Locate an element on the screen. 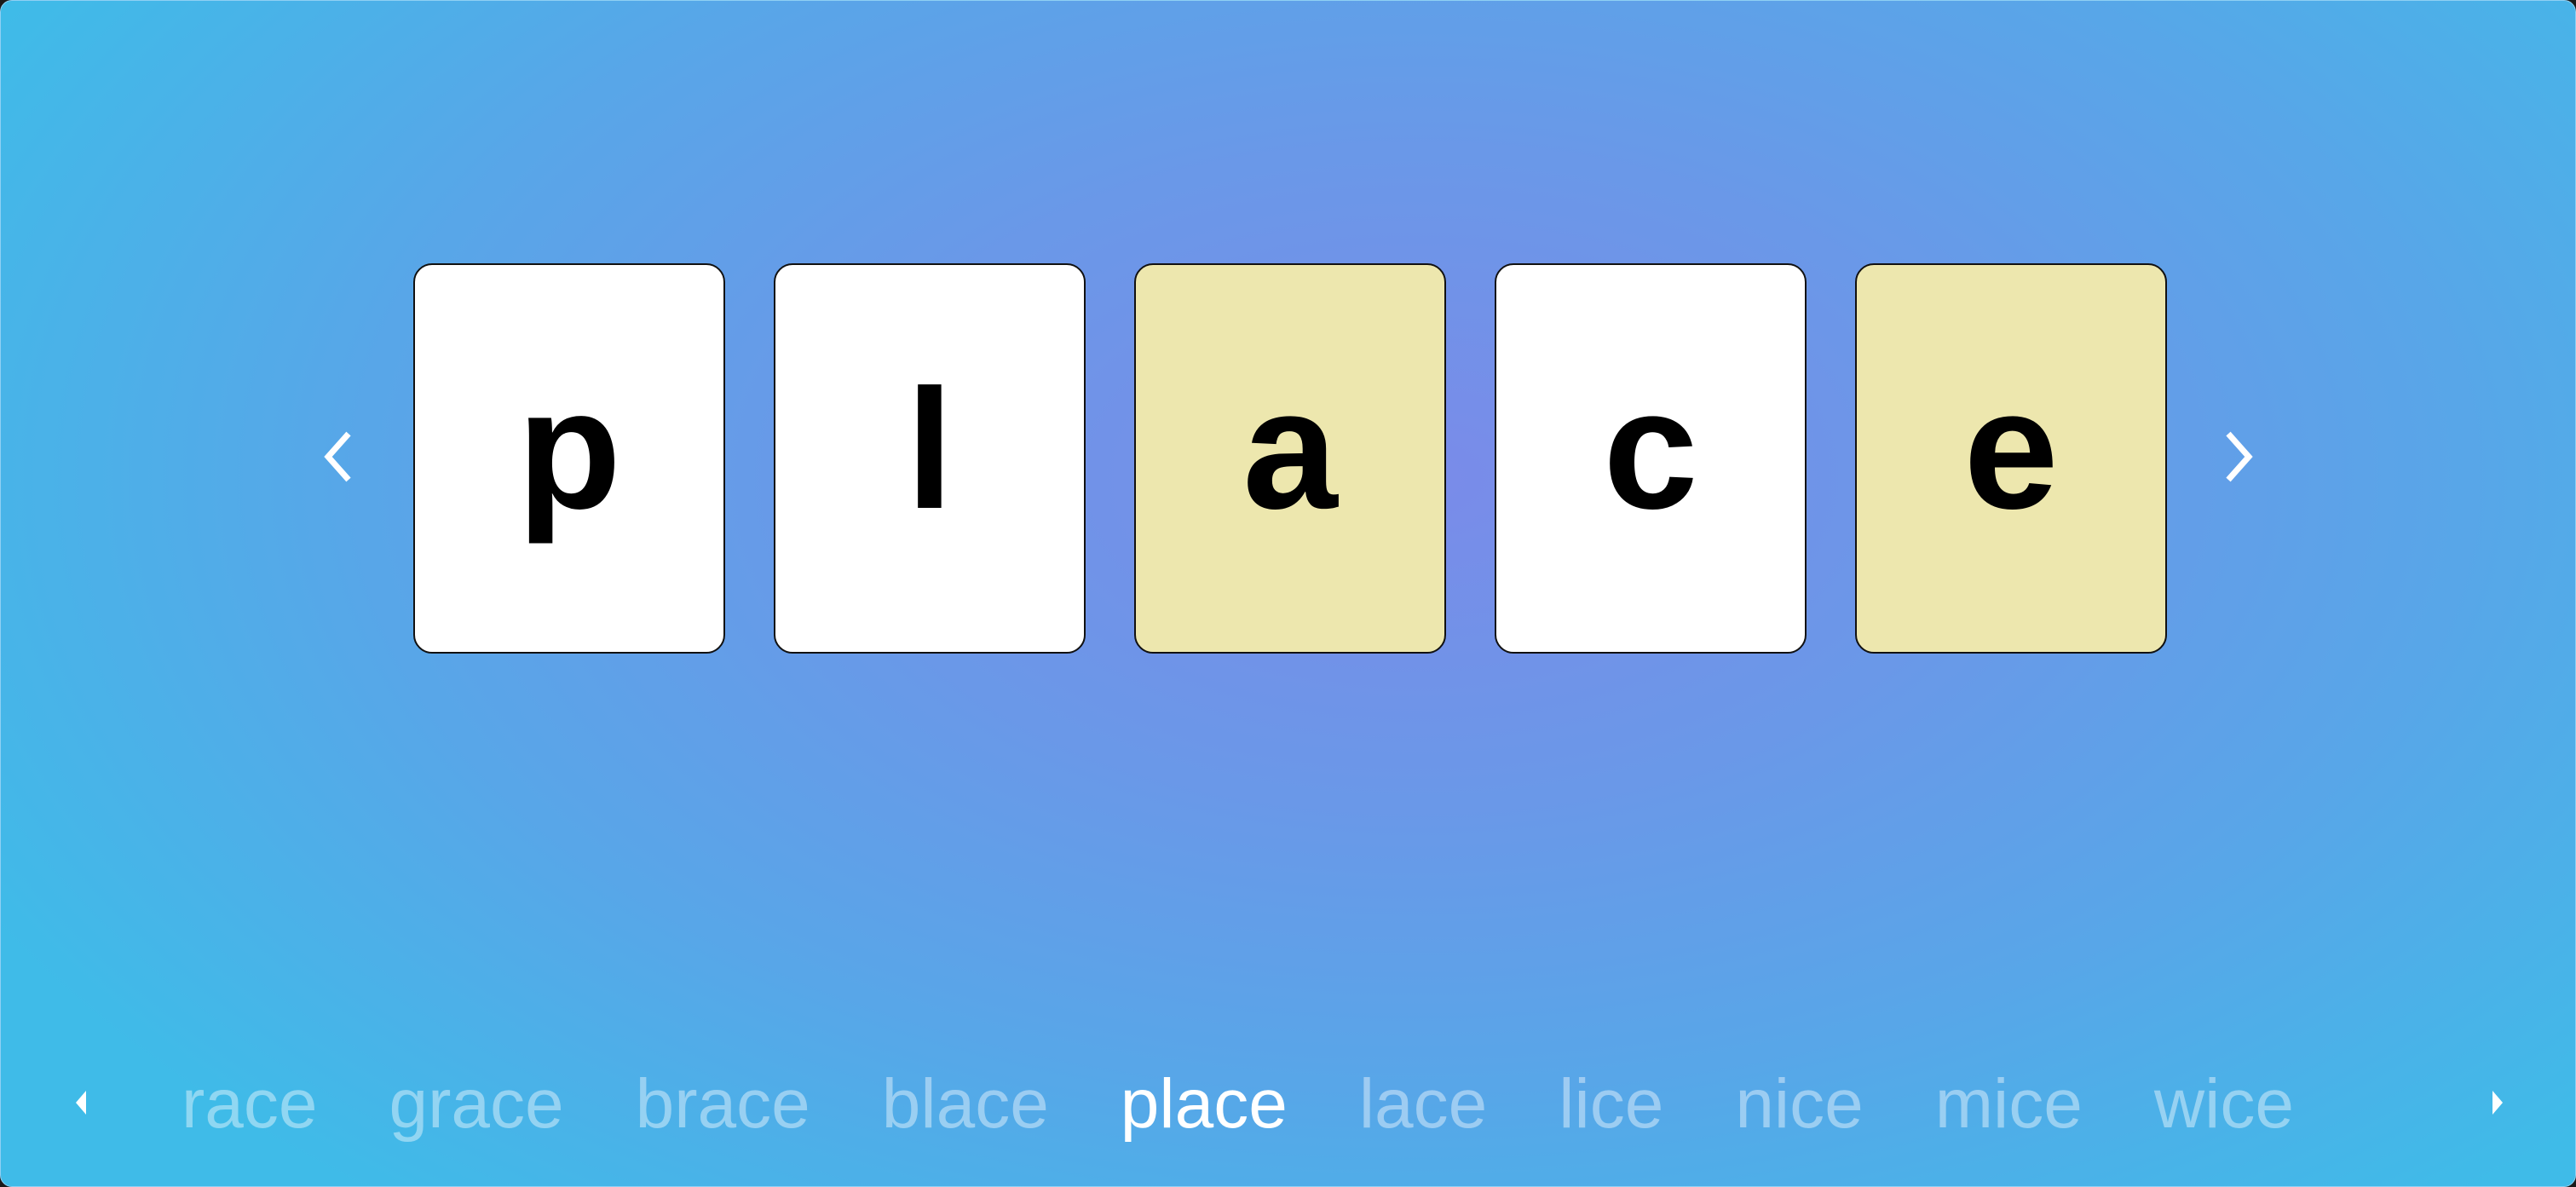  chevron-left-icon is located at coordinates (337, 456).